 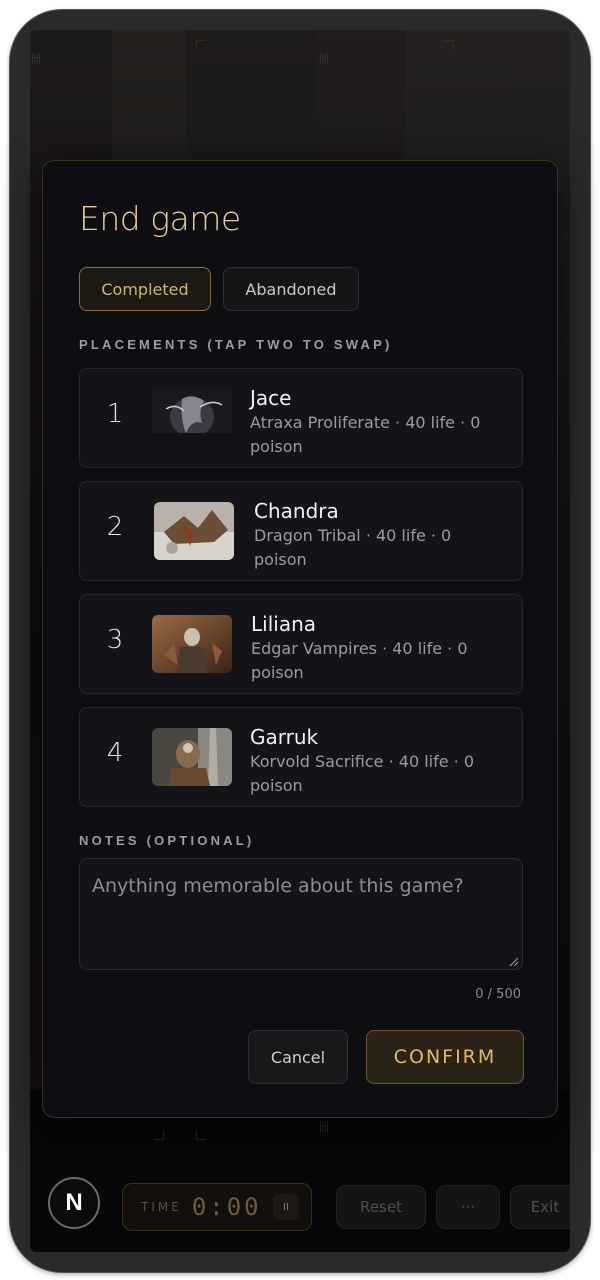 What do you see at coordinates (468, 1207) in the screenshot?
I see `more-button: ···` at bounding box center [468, 1207].